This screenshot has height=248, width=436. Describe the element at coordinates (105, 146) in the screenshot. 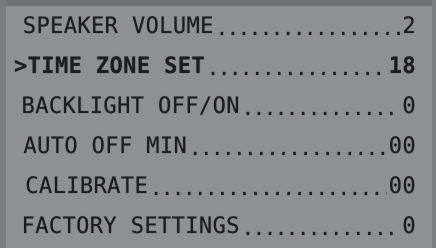

I see `menu-item-label: AUTO OFF MIN` at that location.